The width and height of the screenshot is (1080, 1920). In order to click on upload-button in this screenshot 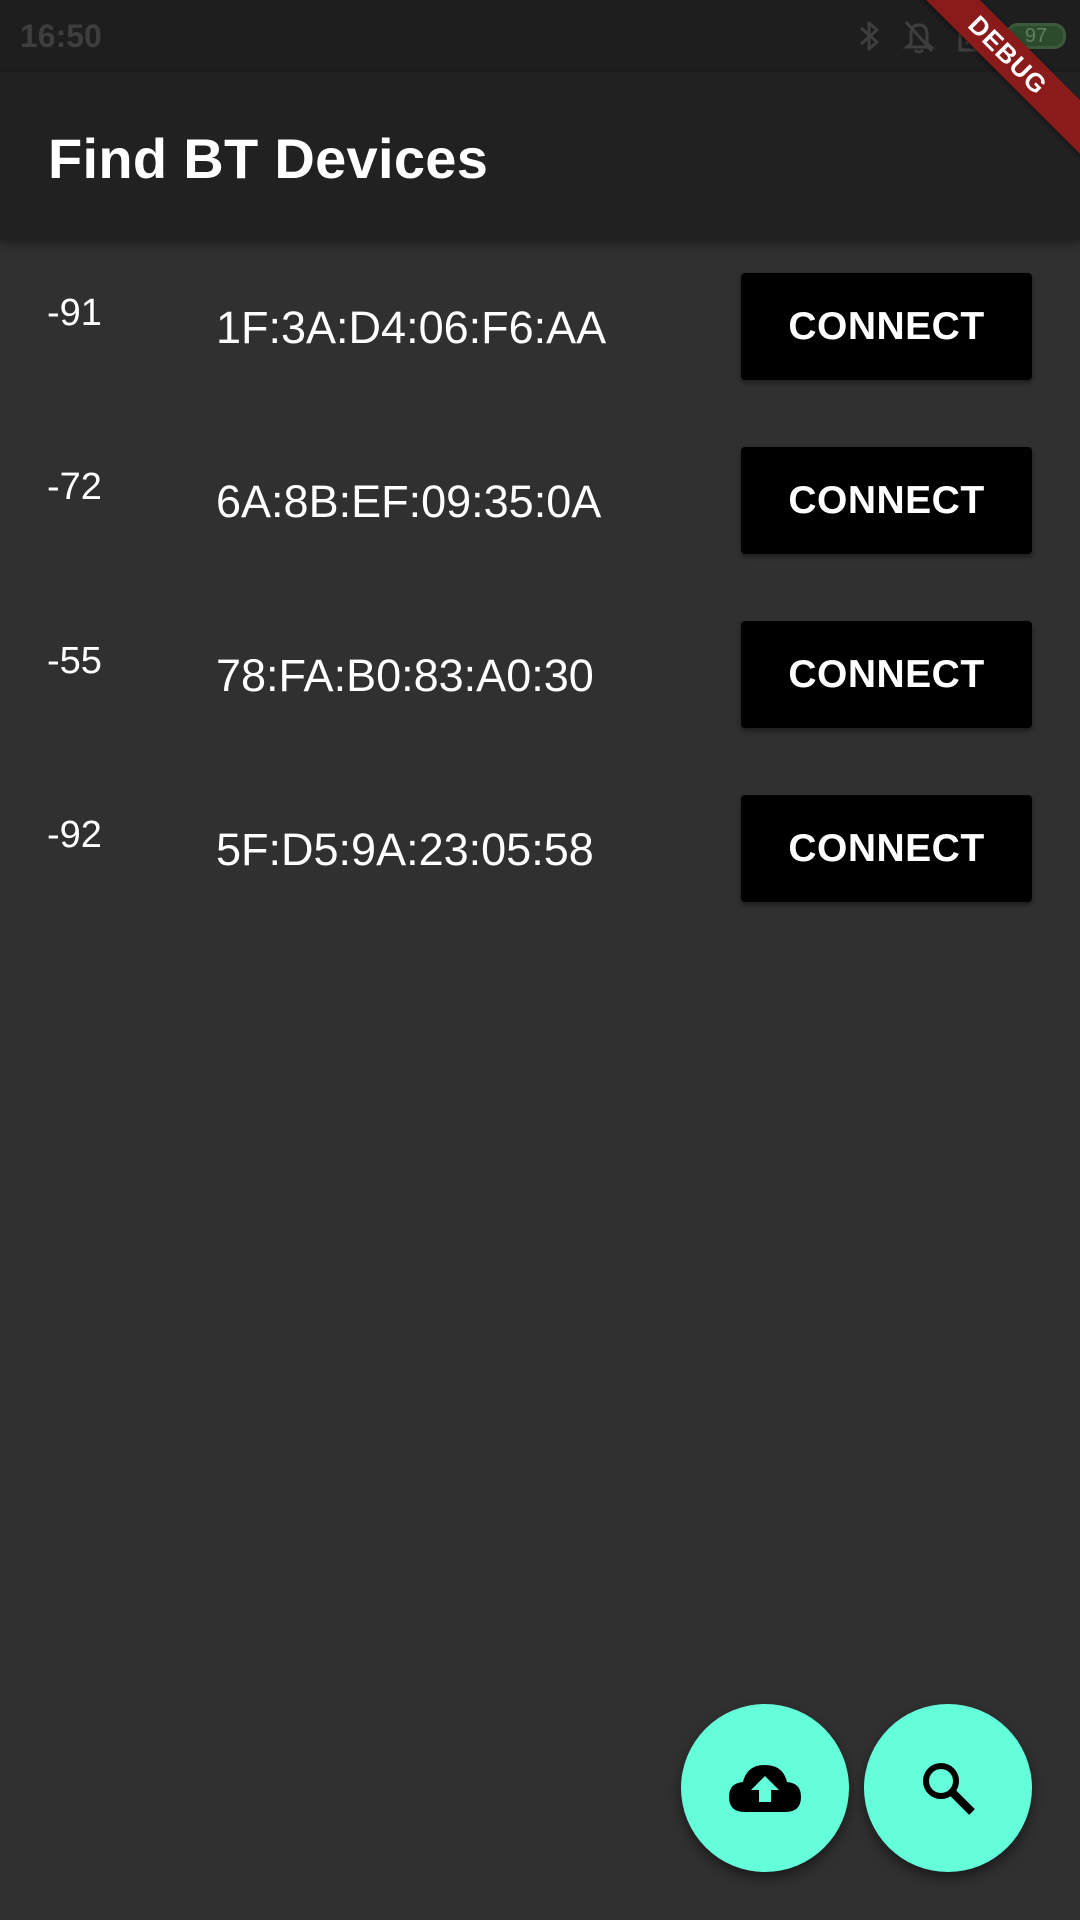, I will do `click(765, 1788)`.